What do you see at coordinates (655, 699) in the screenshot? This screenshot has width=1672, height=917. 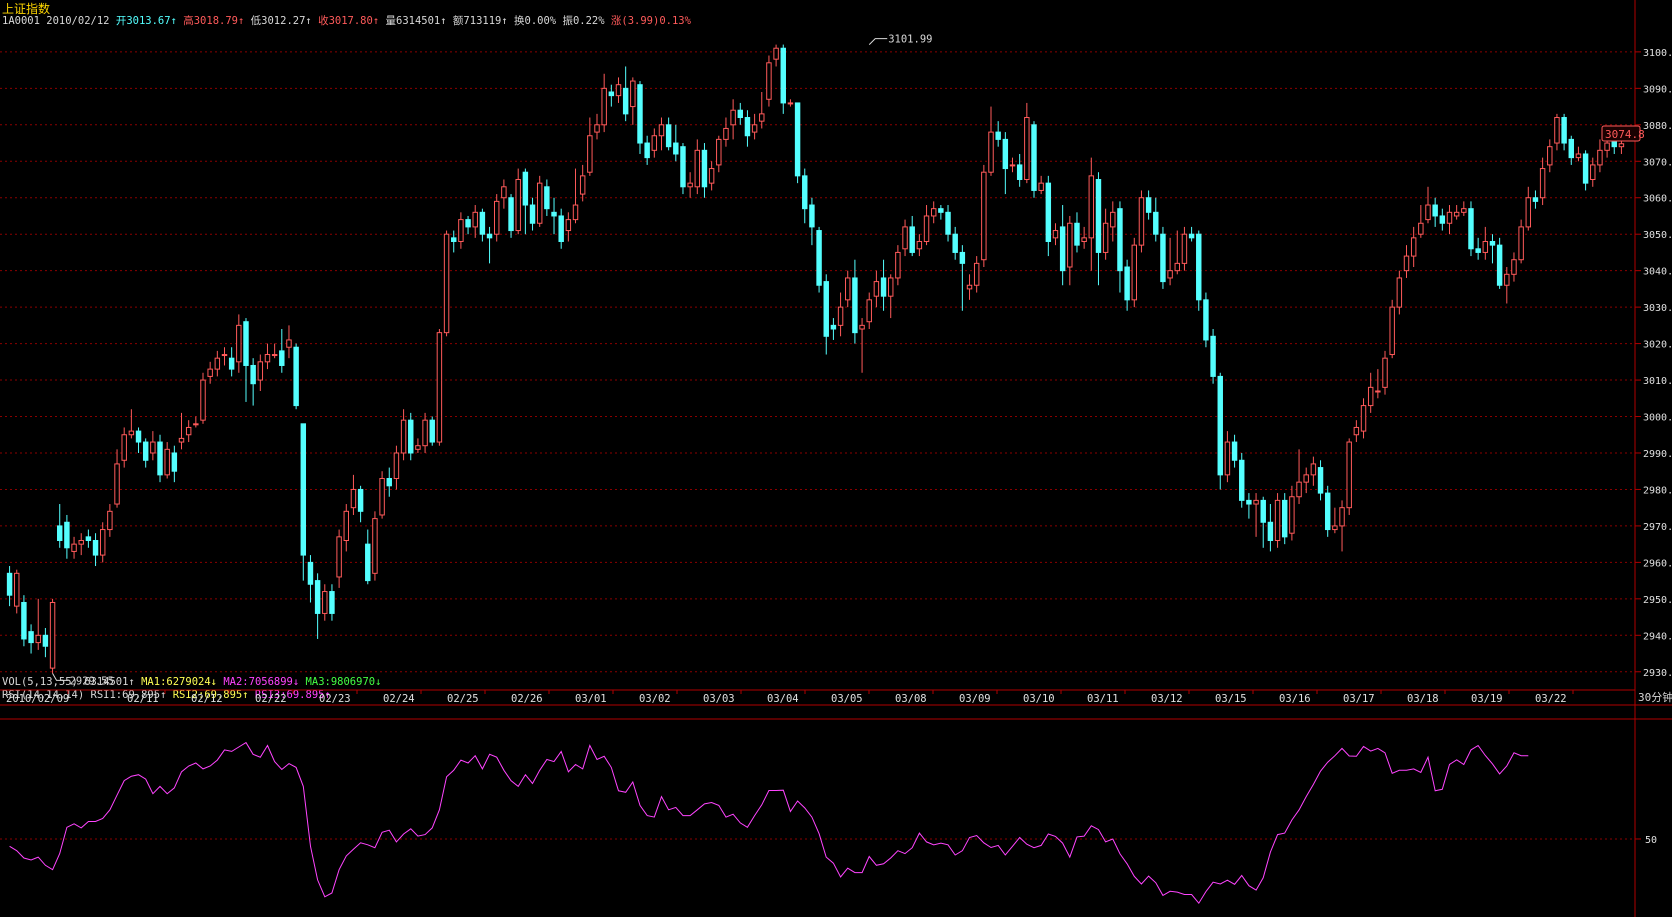 I see `xtick-label: 03/02` at bounding box center [655, 699].